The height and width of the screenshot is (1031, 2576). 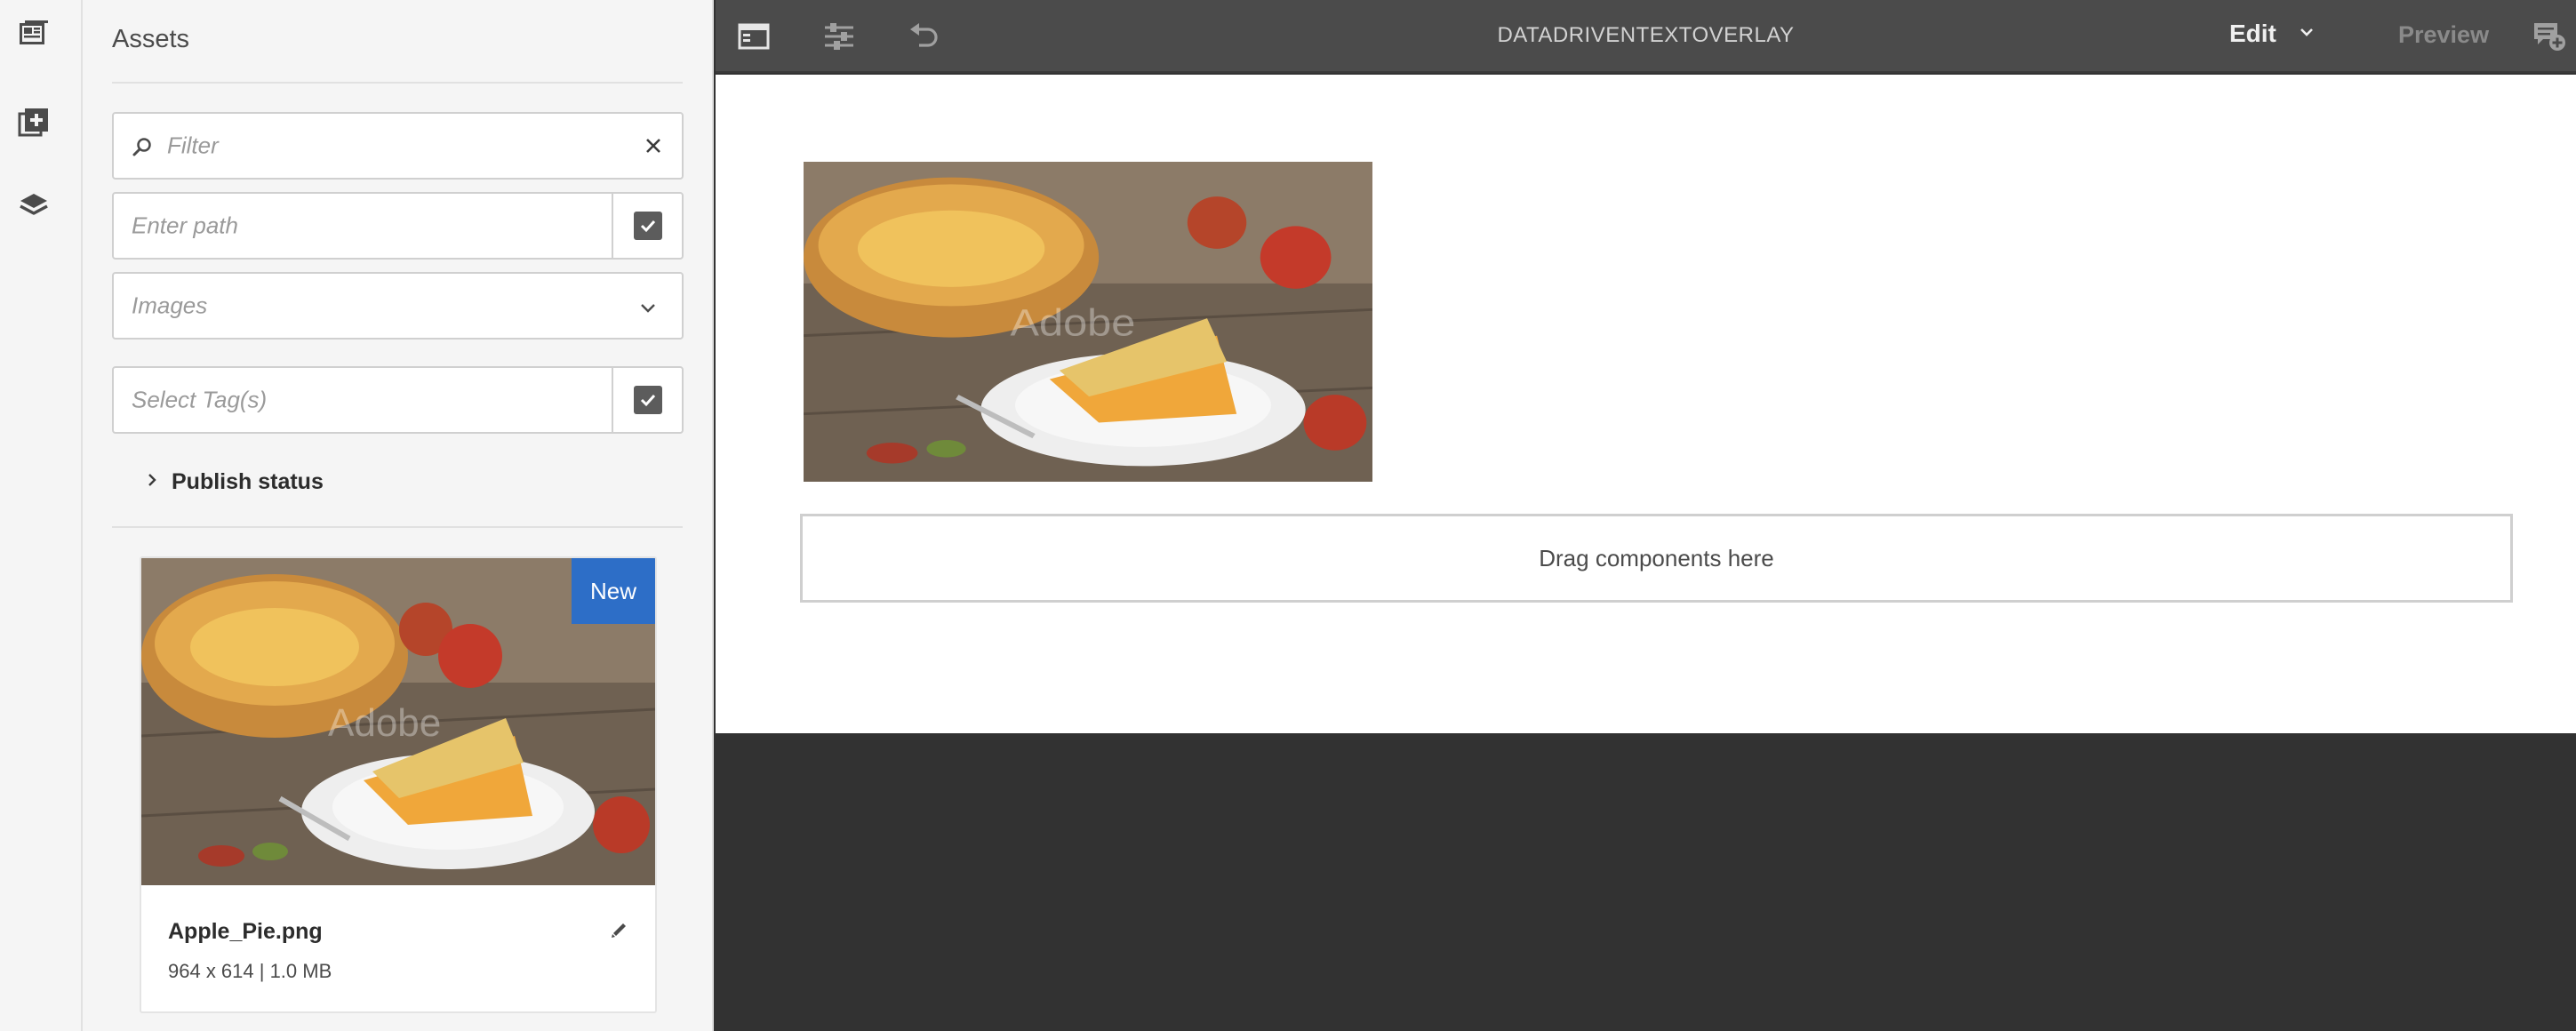 What do you see at coordinates (398, 146) in the screenshot?
I see `filter-field: Filter` at bounding box center [398, 146].